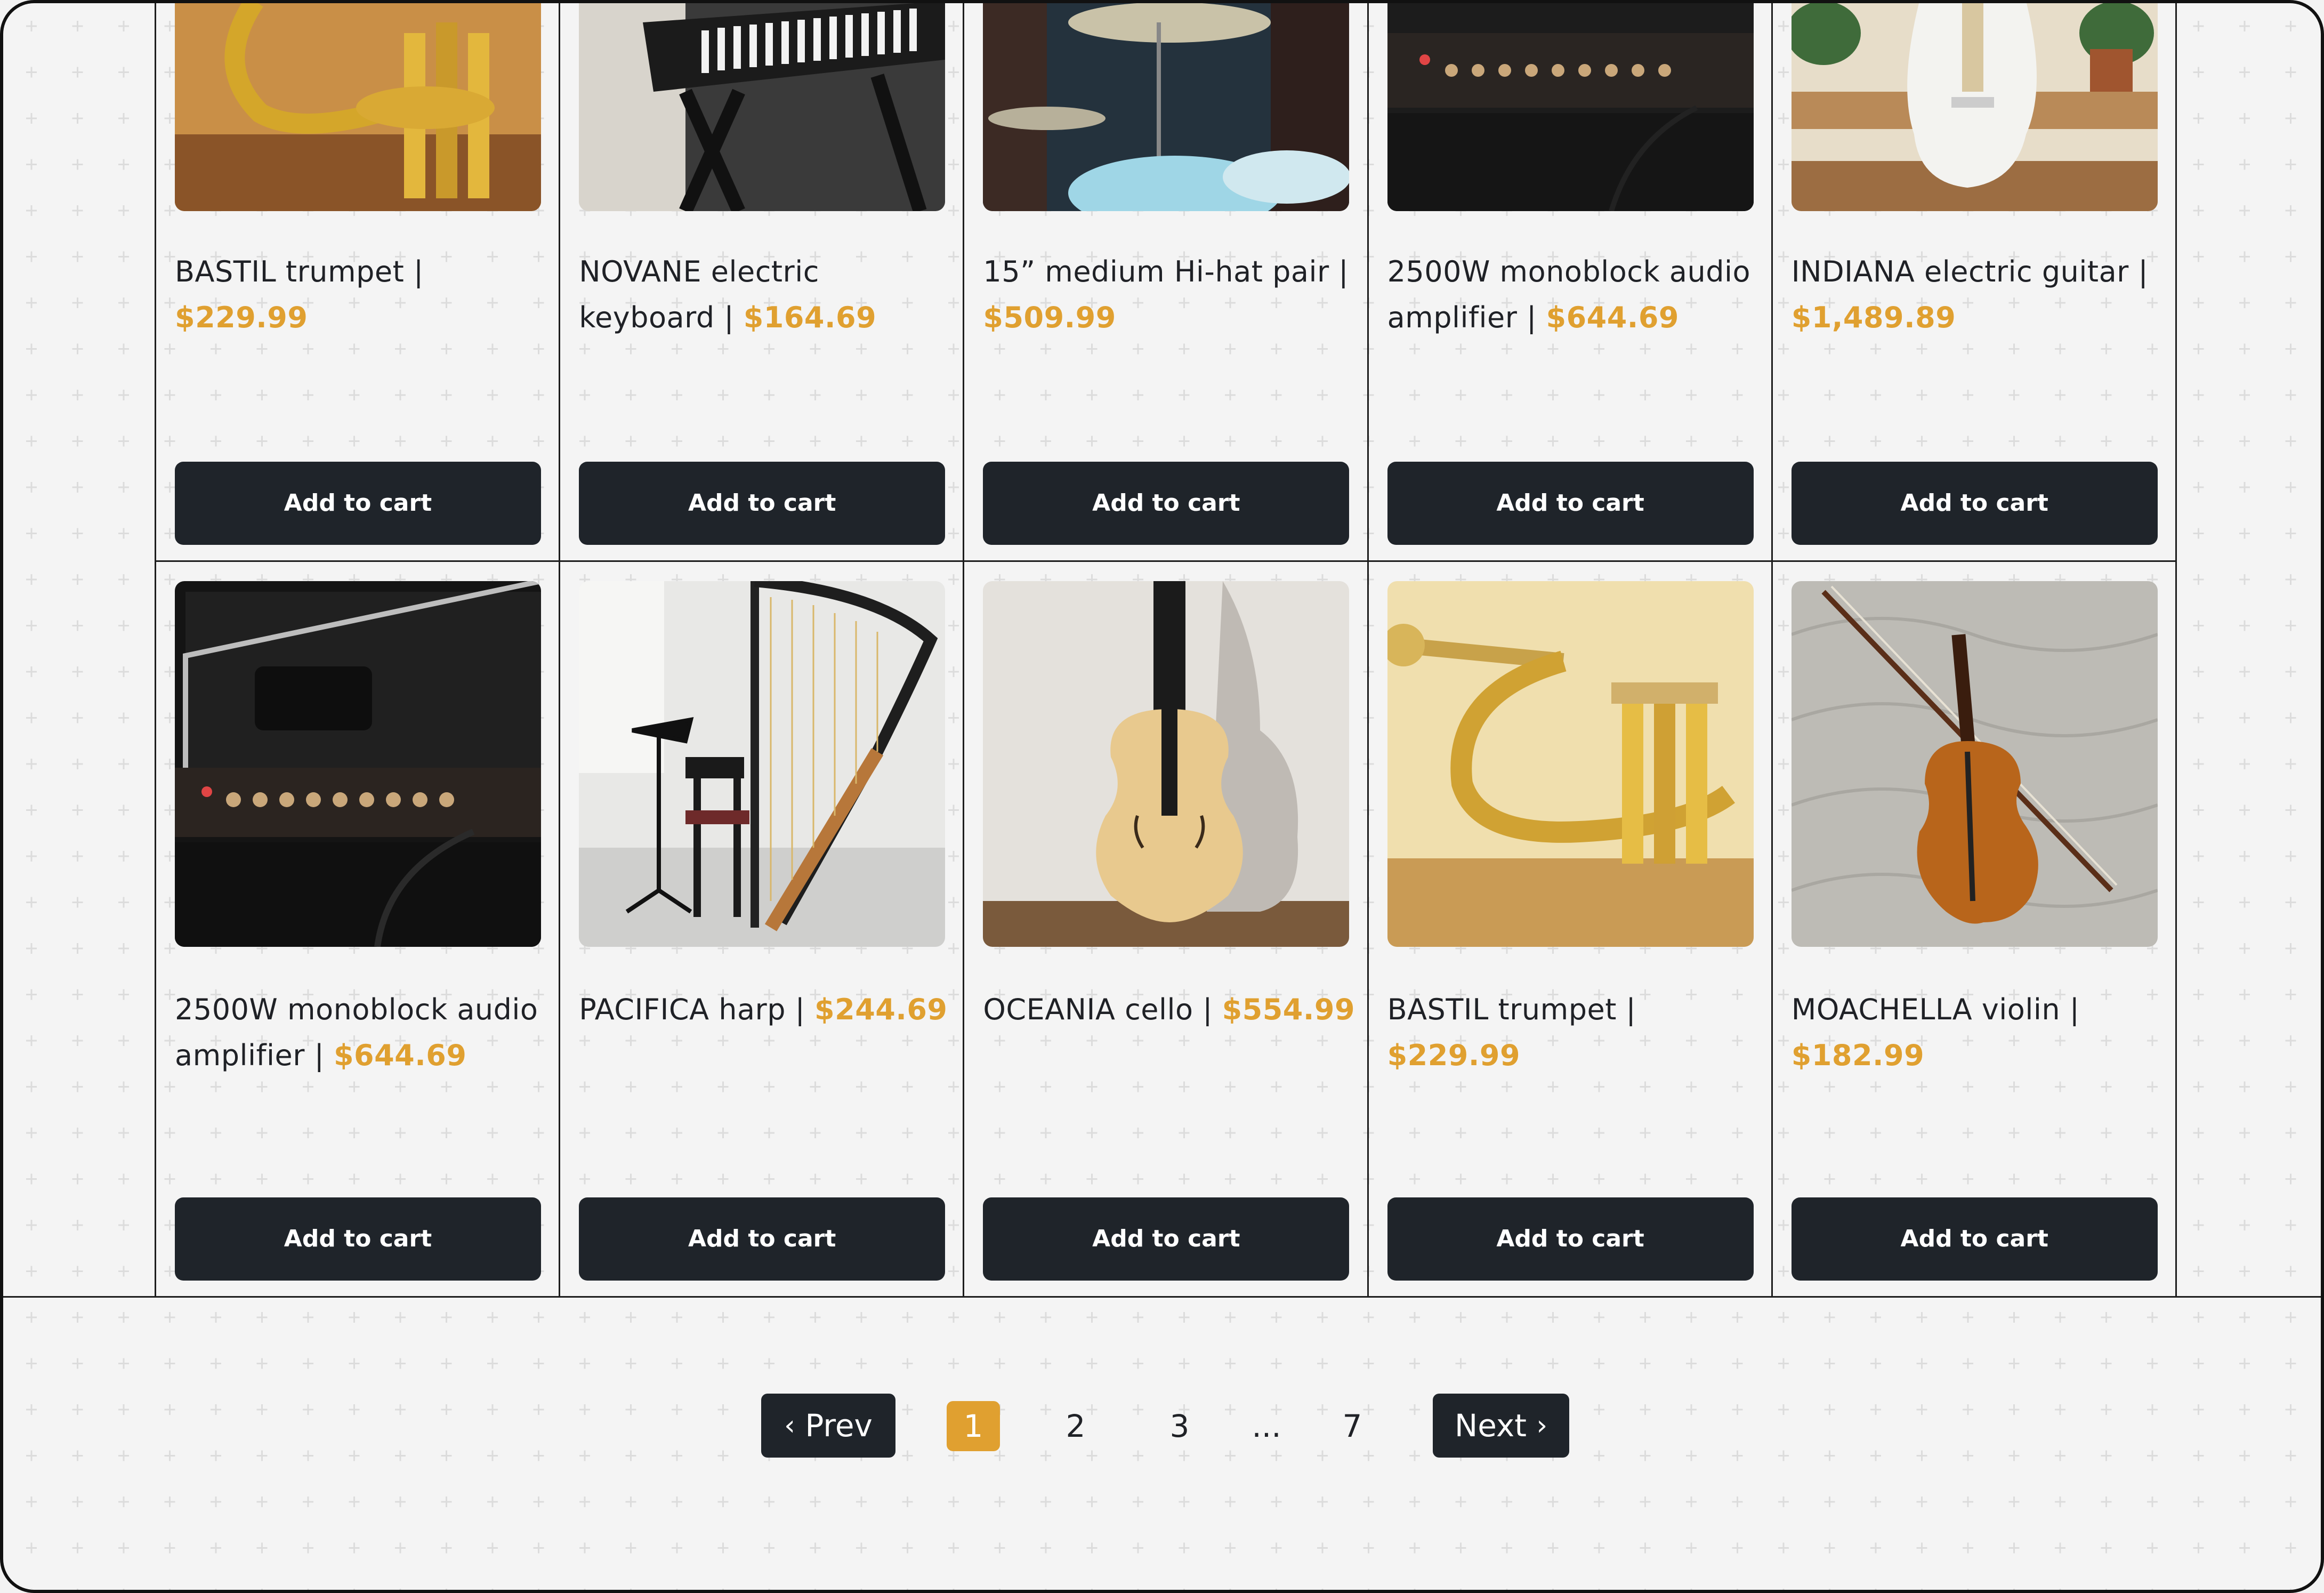 The height and width of the screenshot is (1593, 2324). What do you see at coordinates (1975, 764) in the screenshot?
I see `product-image-violin` at bounding box center [1975, 764].